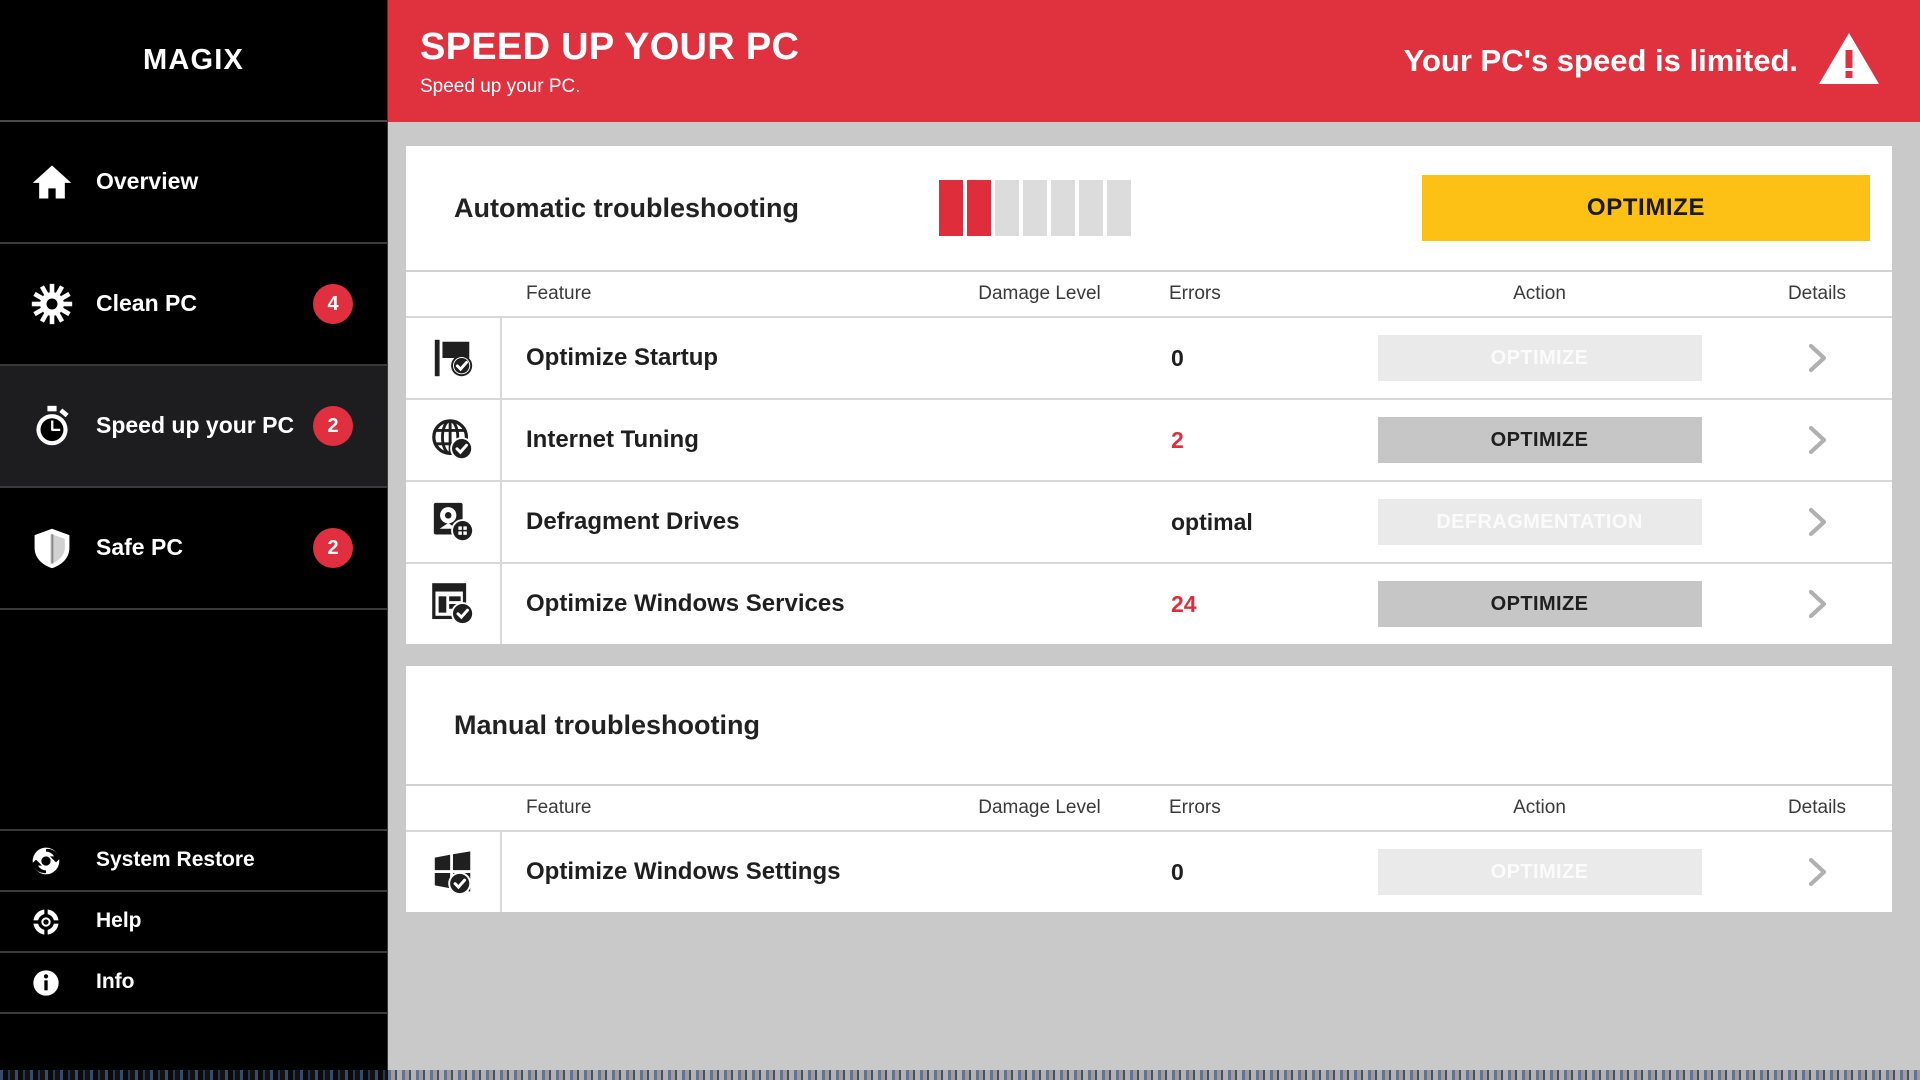 The image size is (1920, 1080). I want to click on bottom-artifact-noise, so click(1154, 1075).